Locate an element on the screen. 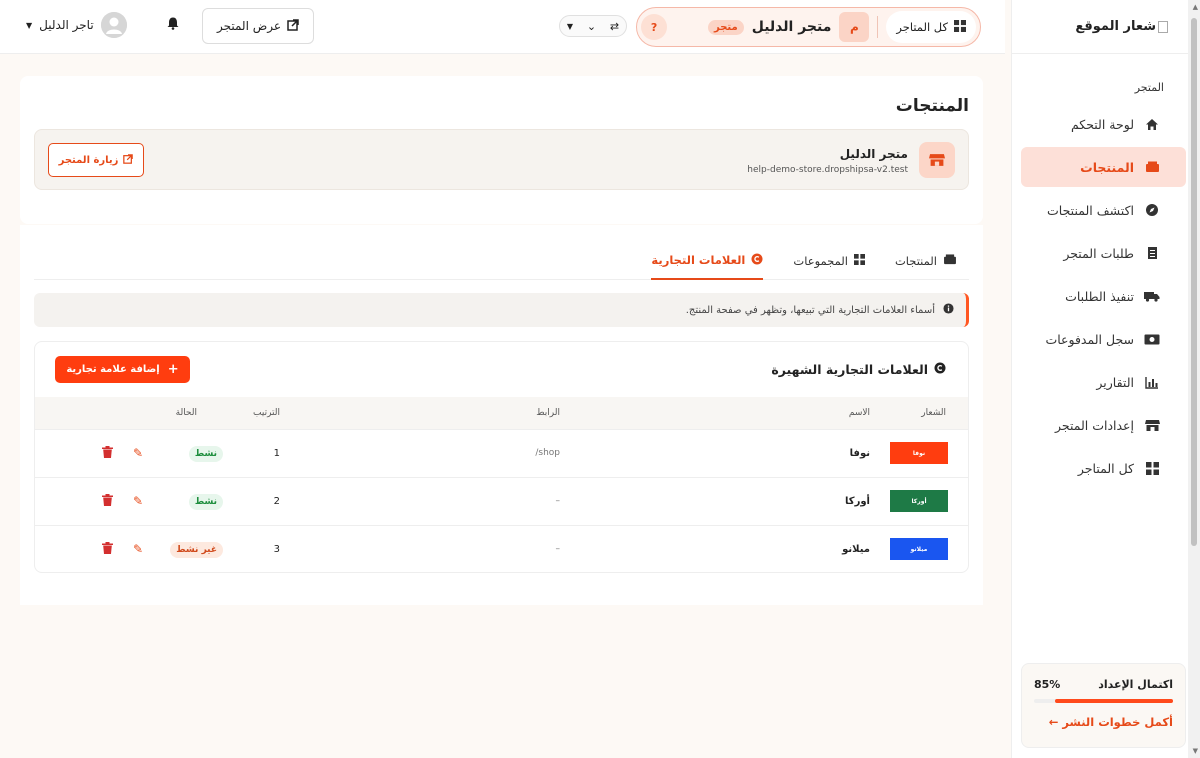 The height and width of the screenshot is (758, 1200). sidebar-item-fulfillment: تنفيذ الطلبات is located at coordinates (1103, 296).